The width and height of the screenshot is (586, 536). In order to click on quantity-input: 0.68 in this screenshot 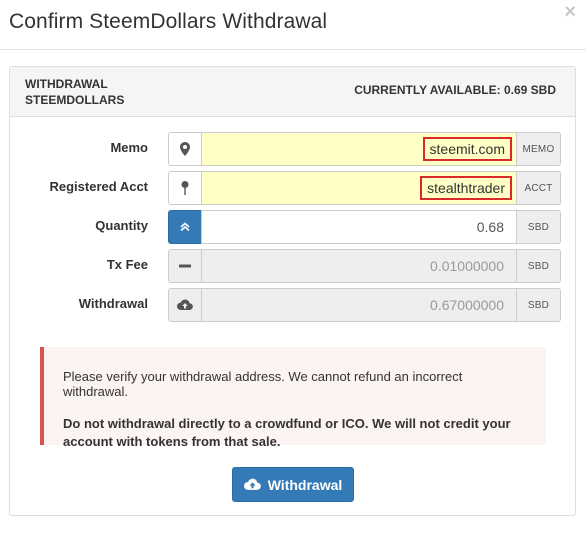, I will do `click(359, 227)`.